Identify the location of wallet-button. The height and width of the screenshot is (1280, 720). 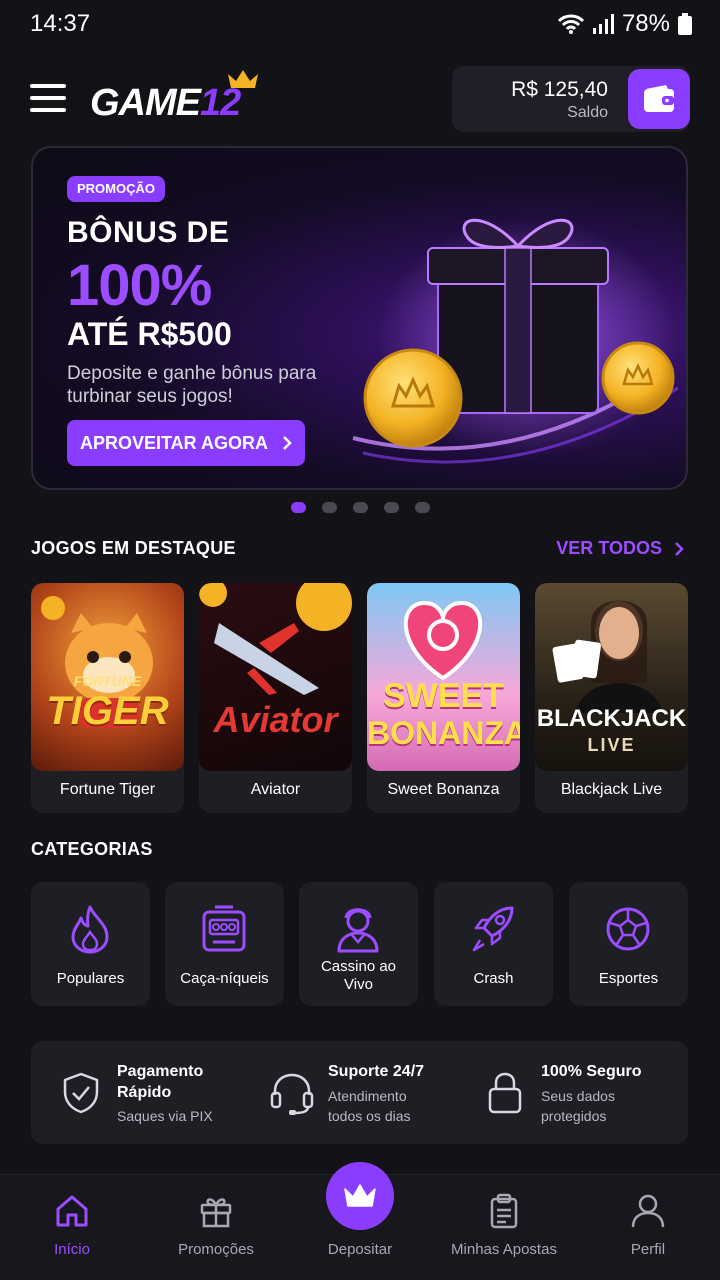
(659, 99).